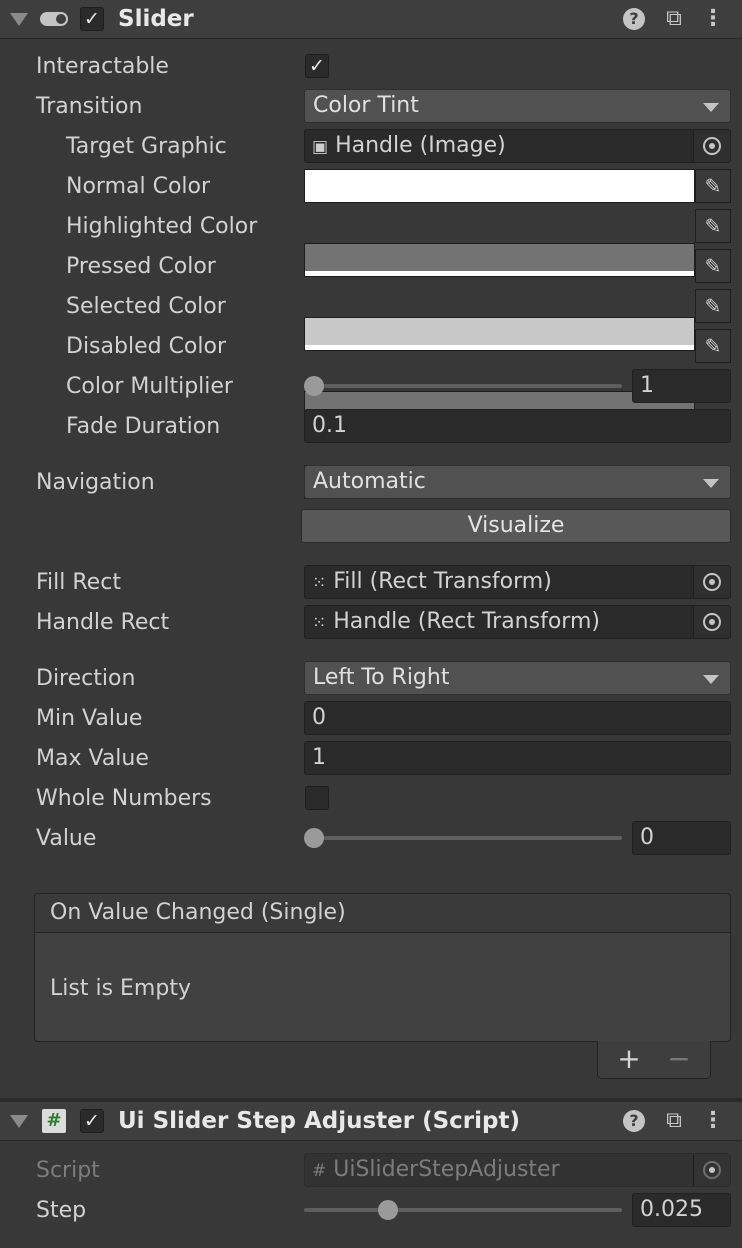 This screenshot has height=1248, width=742. What do you see at coordinates (319, 1171) in the screenshot?
I see `script-file-icon: #` at bounding box center [319, 1171].